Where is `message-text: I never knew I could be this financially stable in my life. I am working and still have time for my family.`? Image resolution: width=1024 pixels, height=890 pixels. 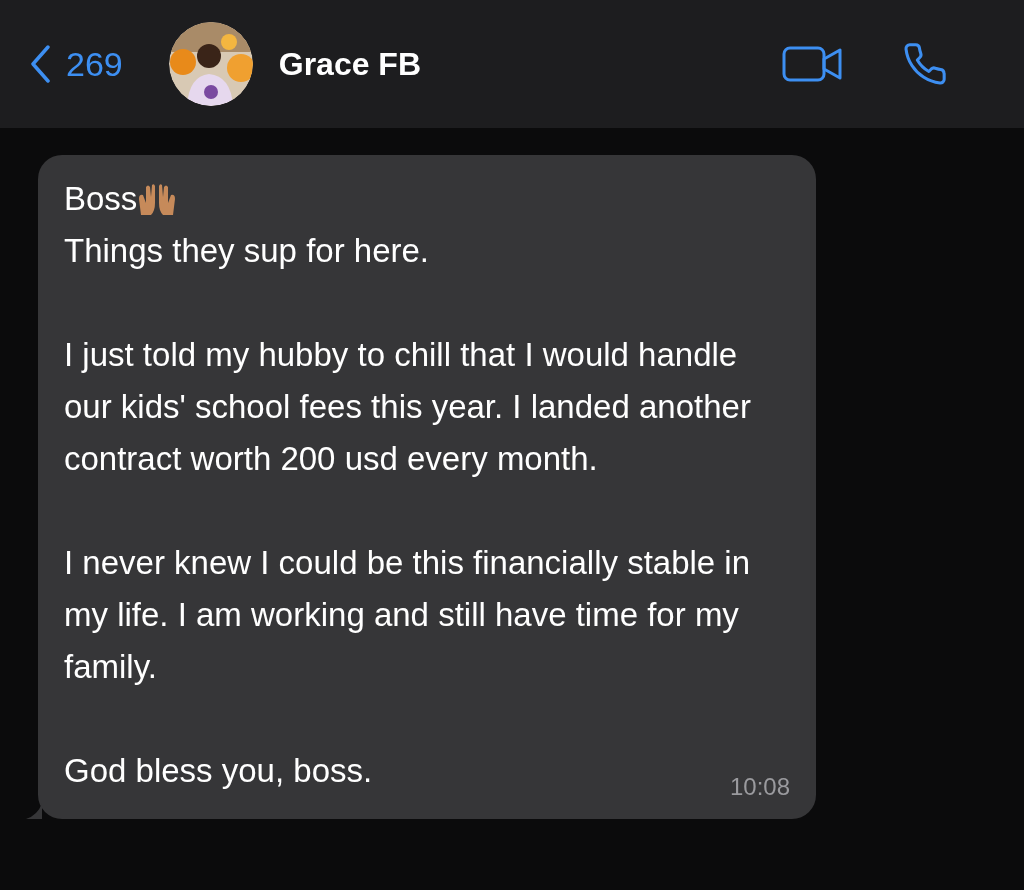 message-text: I never knew I could be this financially stable in my life. I am working and still have time for my family. is located at coordinates (408, 615).